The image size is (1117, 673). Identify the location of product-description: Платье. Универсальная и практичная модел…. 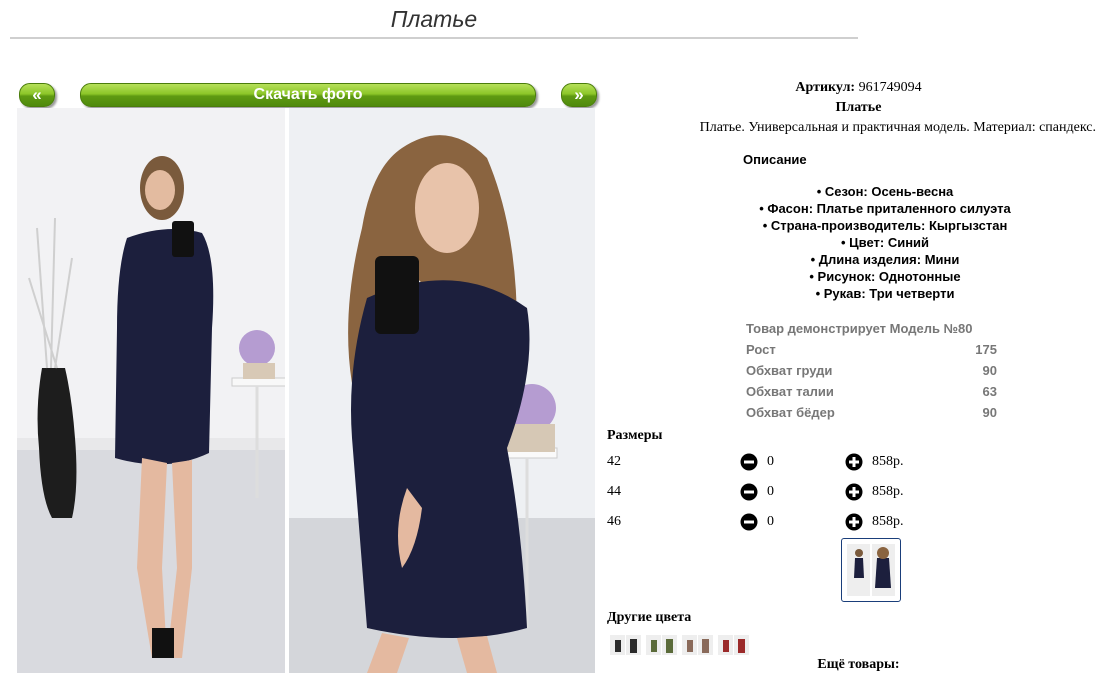
(897, 127).